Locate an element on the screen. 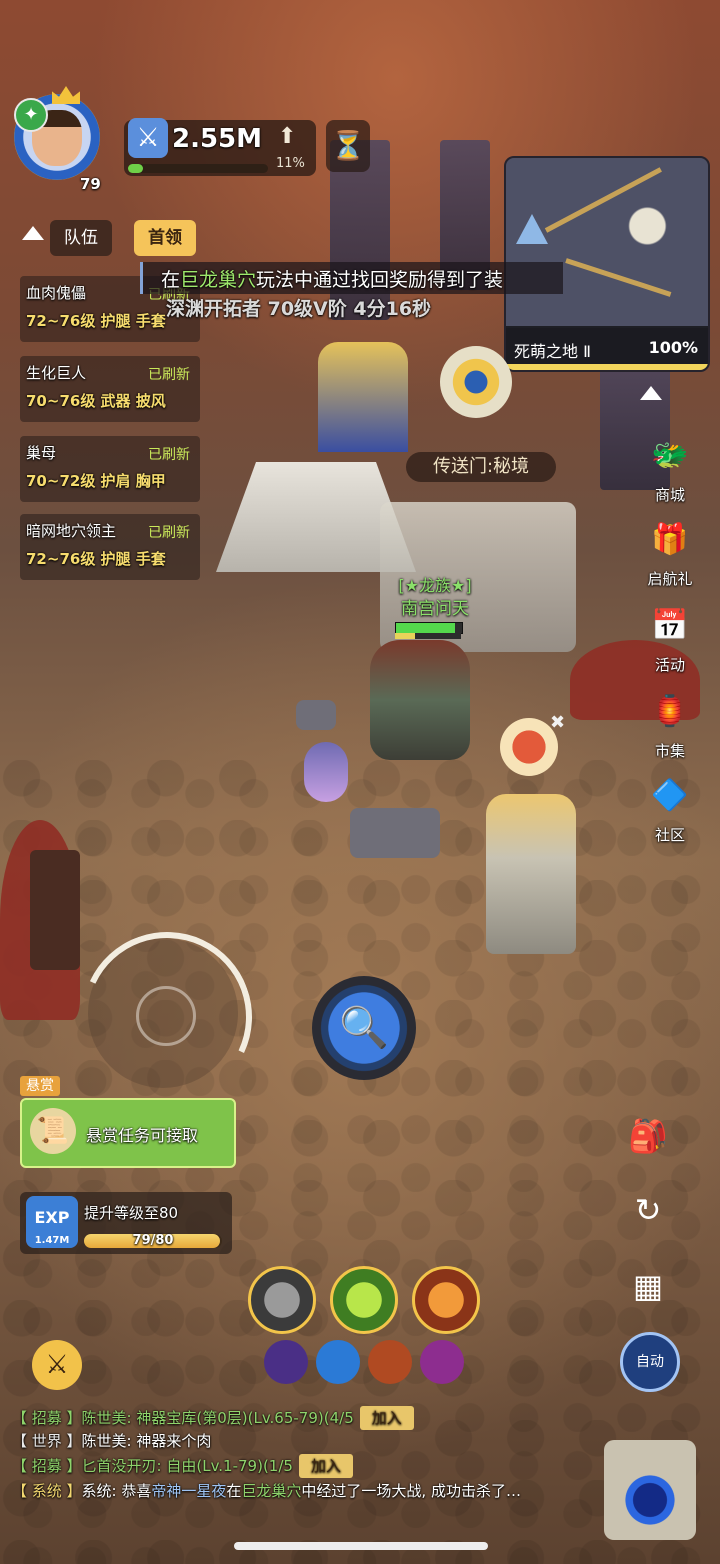  gift-icon: 🎁 is located at coordinates (670, 539).